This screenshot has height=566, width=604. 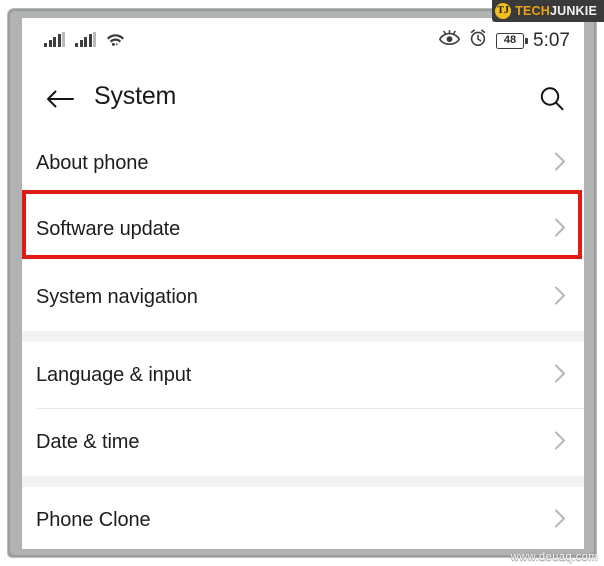 I want to click on list-item-label: Software update, so click(x=108, y=229).